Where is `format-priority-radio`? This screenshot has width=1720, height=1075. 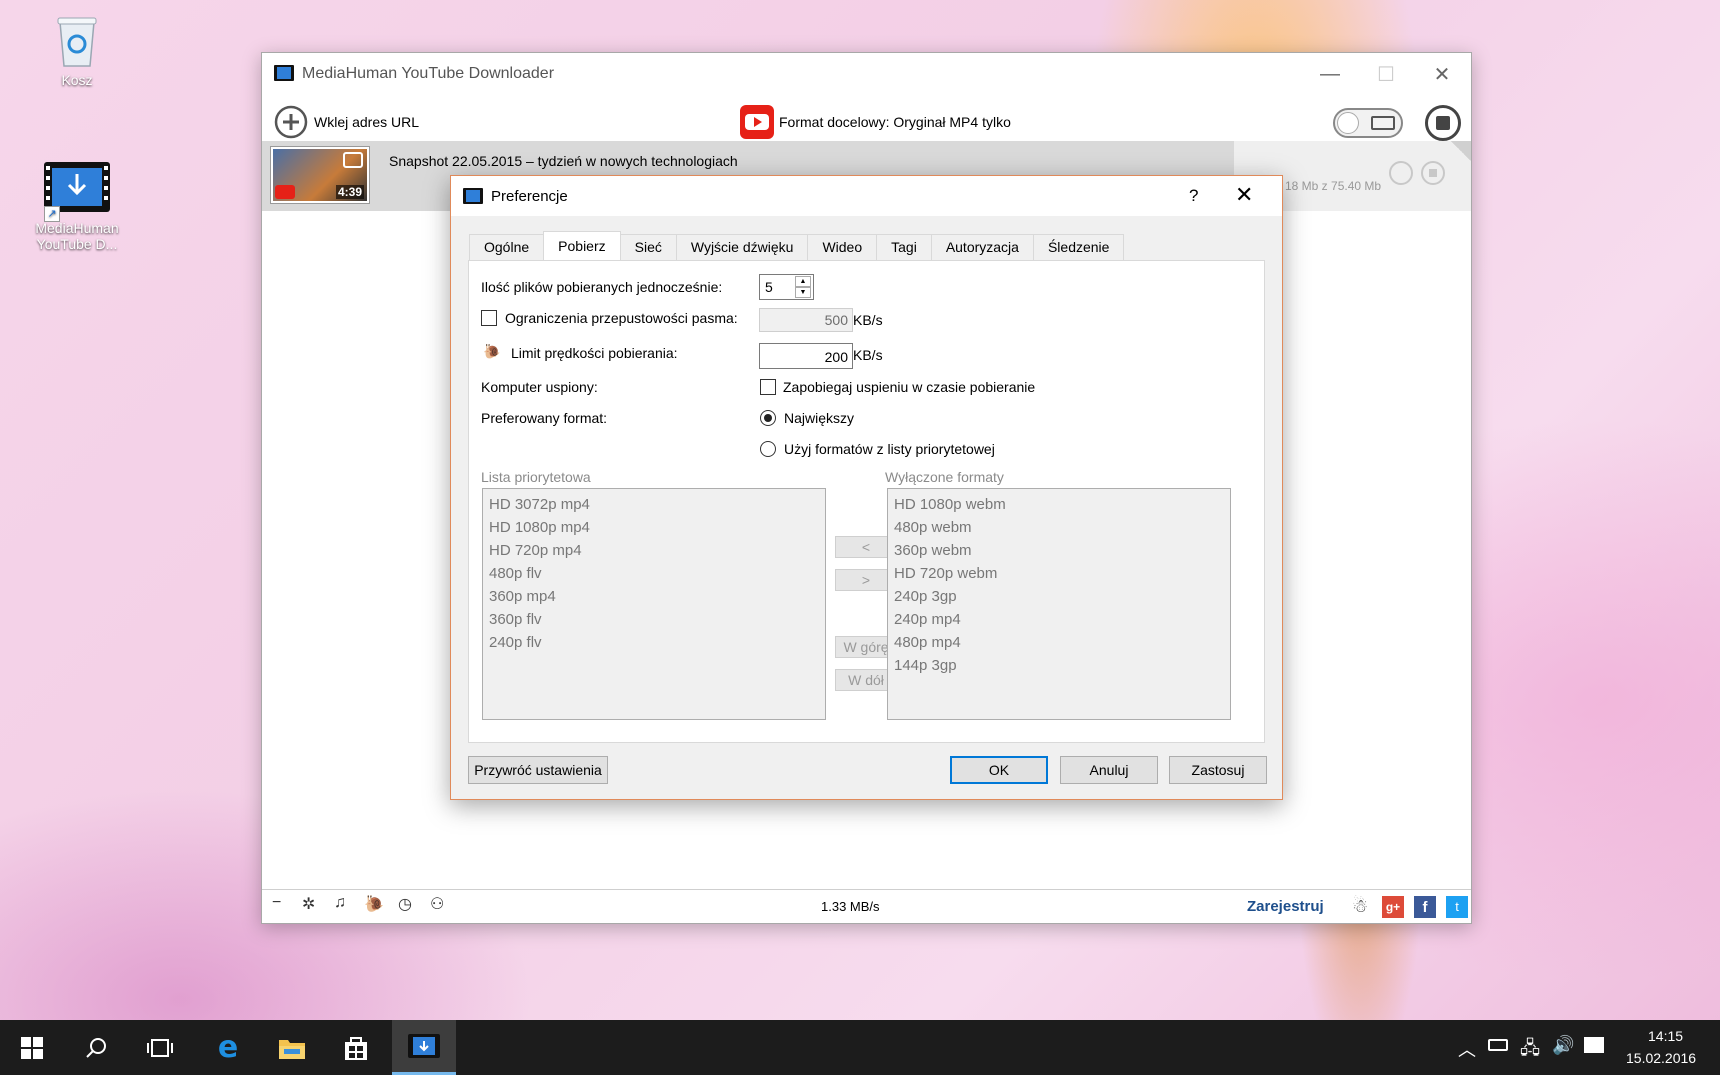
format-priority-radio is located at coordinates (768, 449).